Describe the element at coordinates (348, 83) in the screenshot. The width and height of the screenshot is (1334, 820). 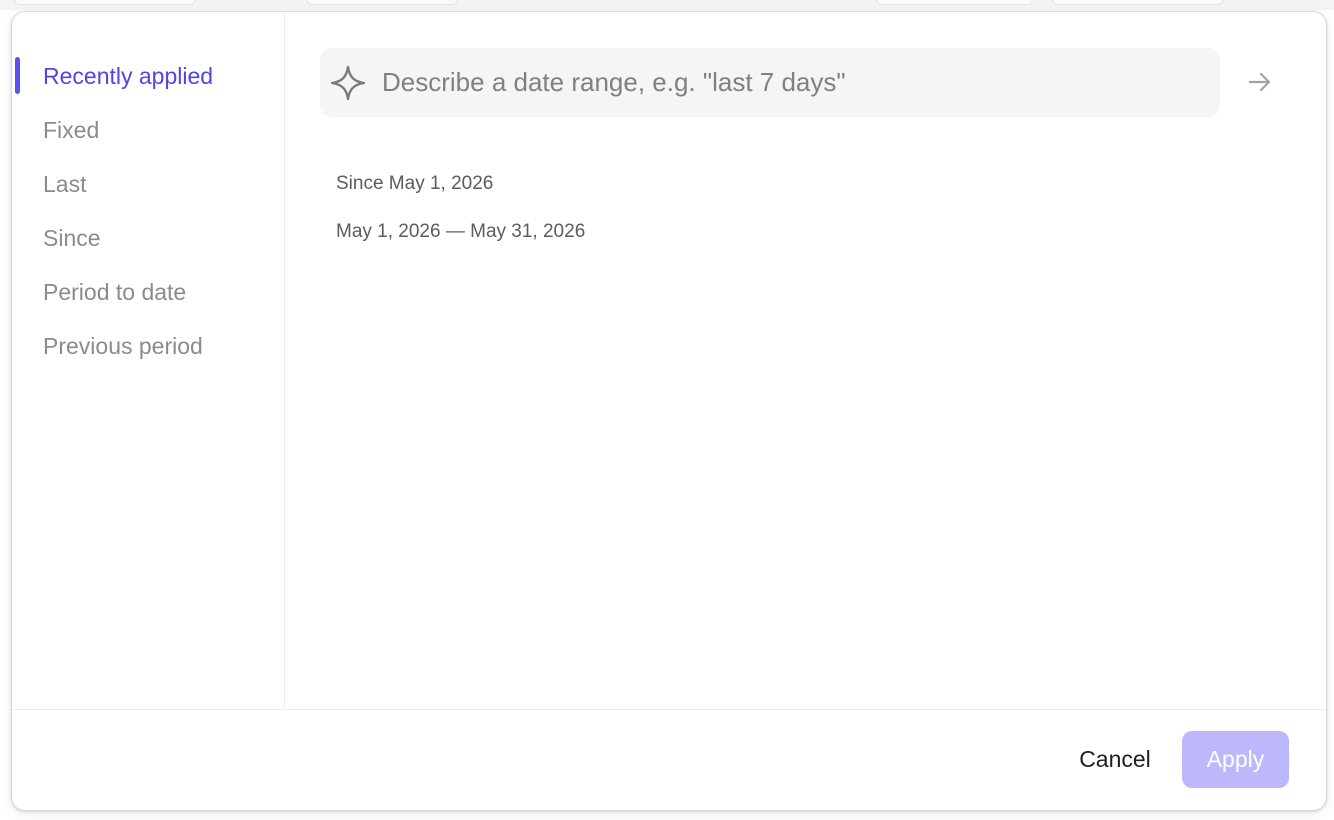
I see `sparkle-icon` at that location.